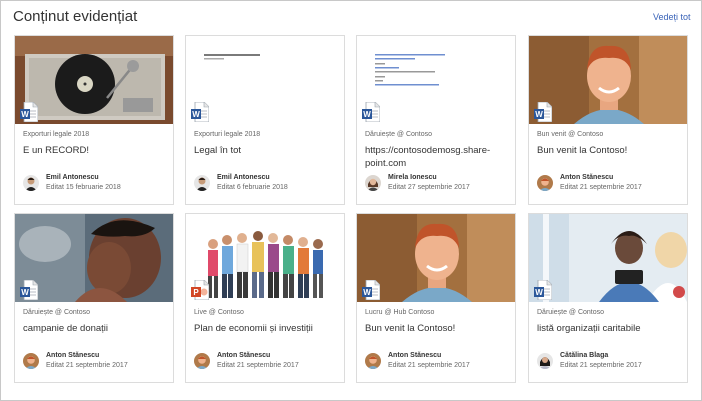  What do you see at coordinates (265, 258) in the screenshot?
I see `group-of-people-thumbnail` at bounding box center [265, 258].